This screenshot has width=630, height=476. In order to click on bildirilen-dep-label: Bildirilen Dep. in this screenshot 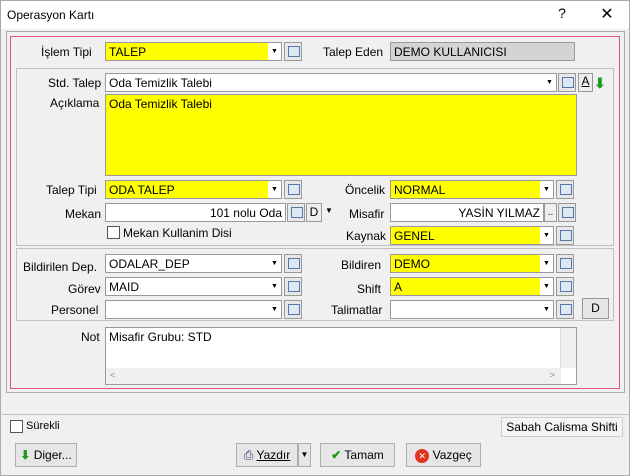, I will do `click(60, 267)`.